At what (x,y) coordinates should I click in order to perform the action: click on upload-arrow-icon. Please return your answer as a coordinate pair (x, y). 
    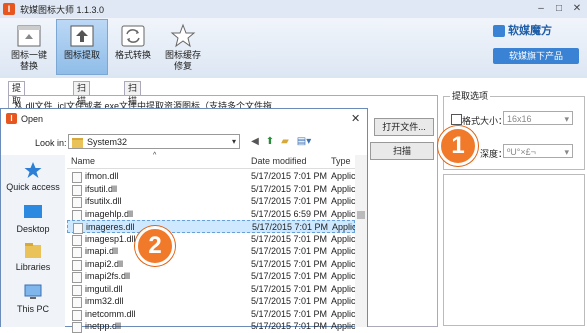
    Looking at the image, I should click on (82, 36).